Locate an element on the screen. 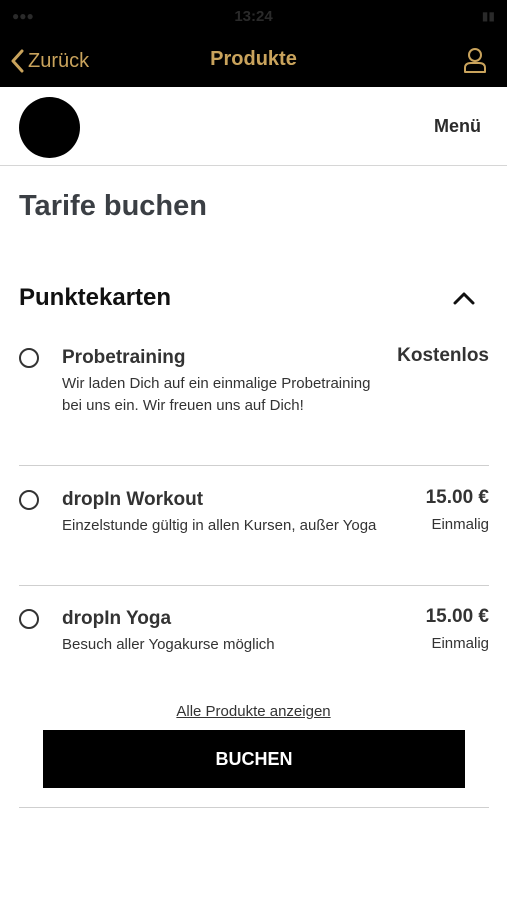  book-button: BUCHEN is located at coordinates (254, 759).